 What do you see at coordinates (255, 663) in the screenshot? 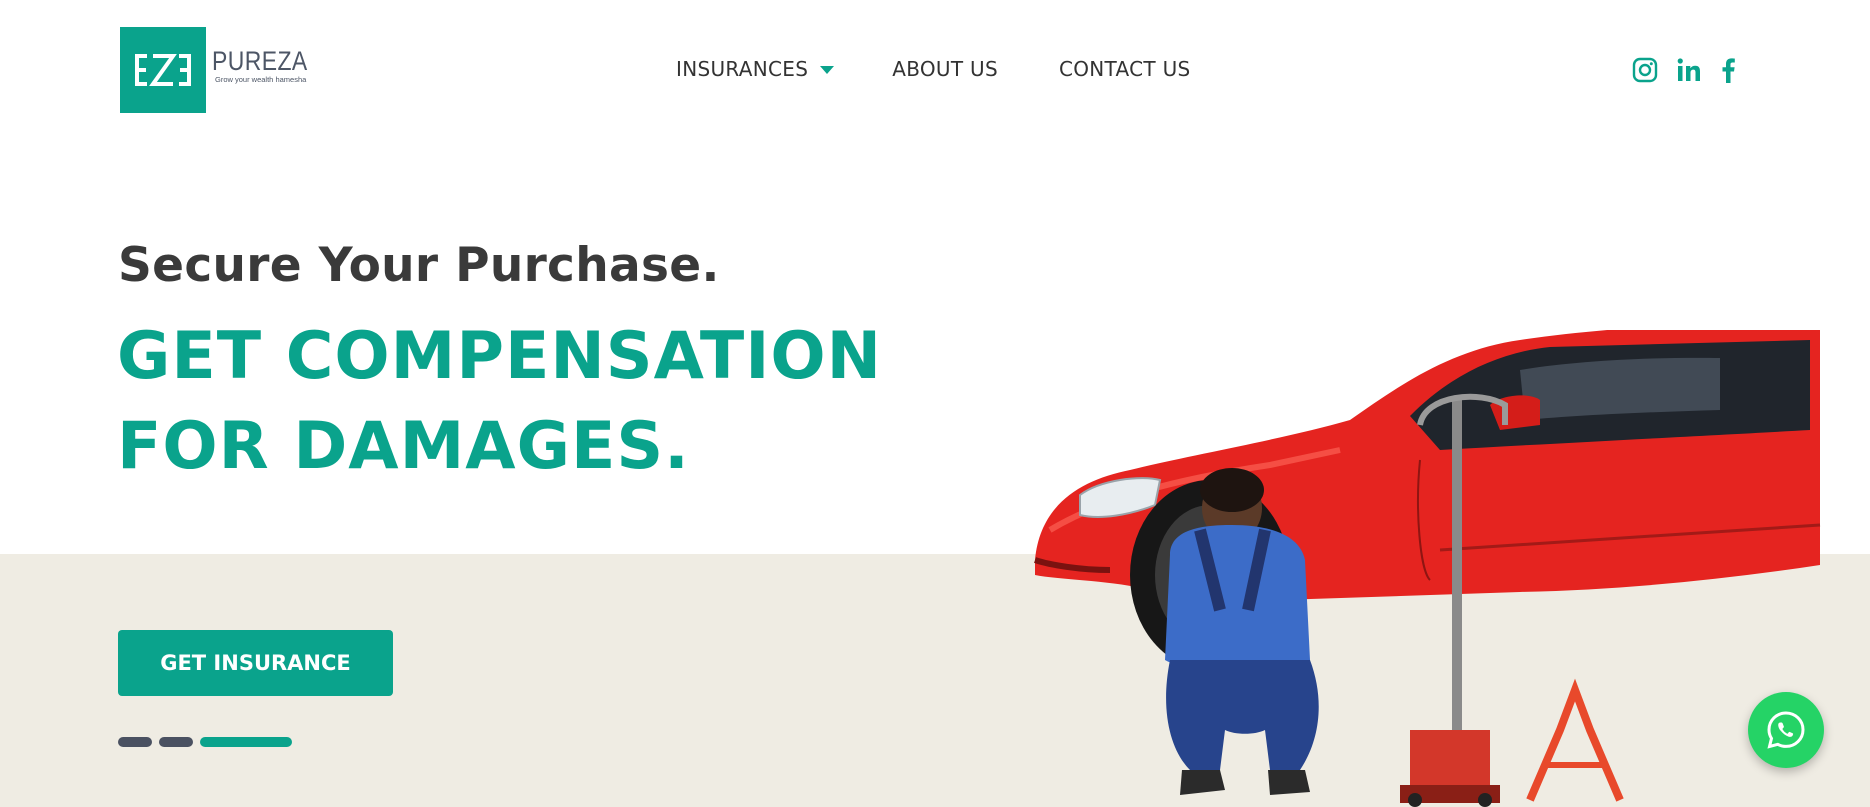
I see `get-insurance-button: GET INSURANCE` at bounding box center [255, 663].